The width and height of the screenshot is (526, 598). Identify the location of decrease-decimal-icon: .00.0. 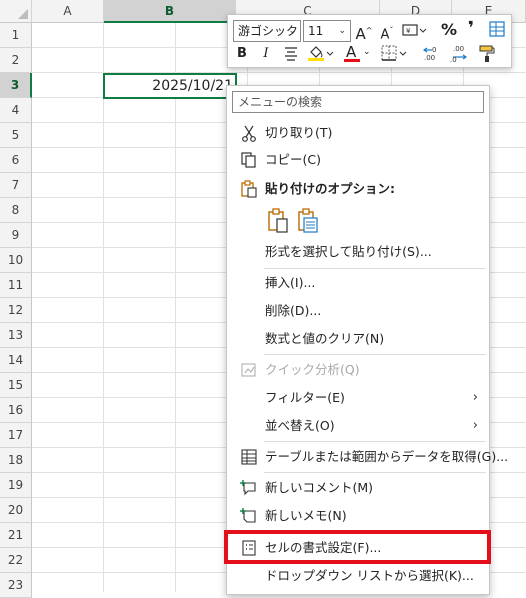
(459, 54).